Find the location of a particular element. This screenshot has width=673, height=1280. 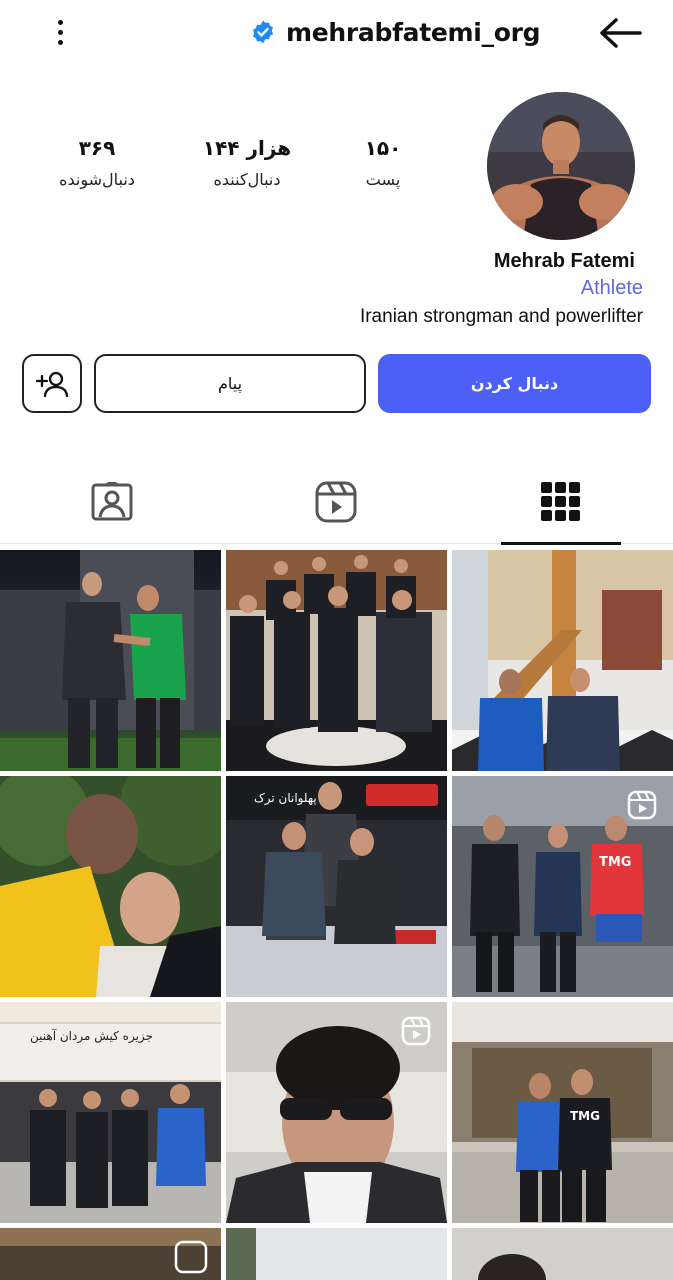

post-tile-5: پهلوانان ترک is located at coordinates (336, 886).